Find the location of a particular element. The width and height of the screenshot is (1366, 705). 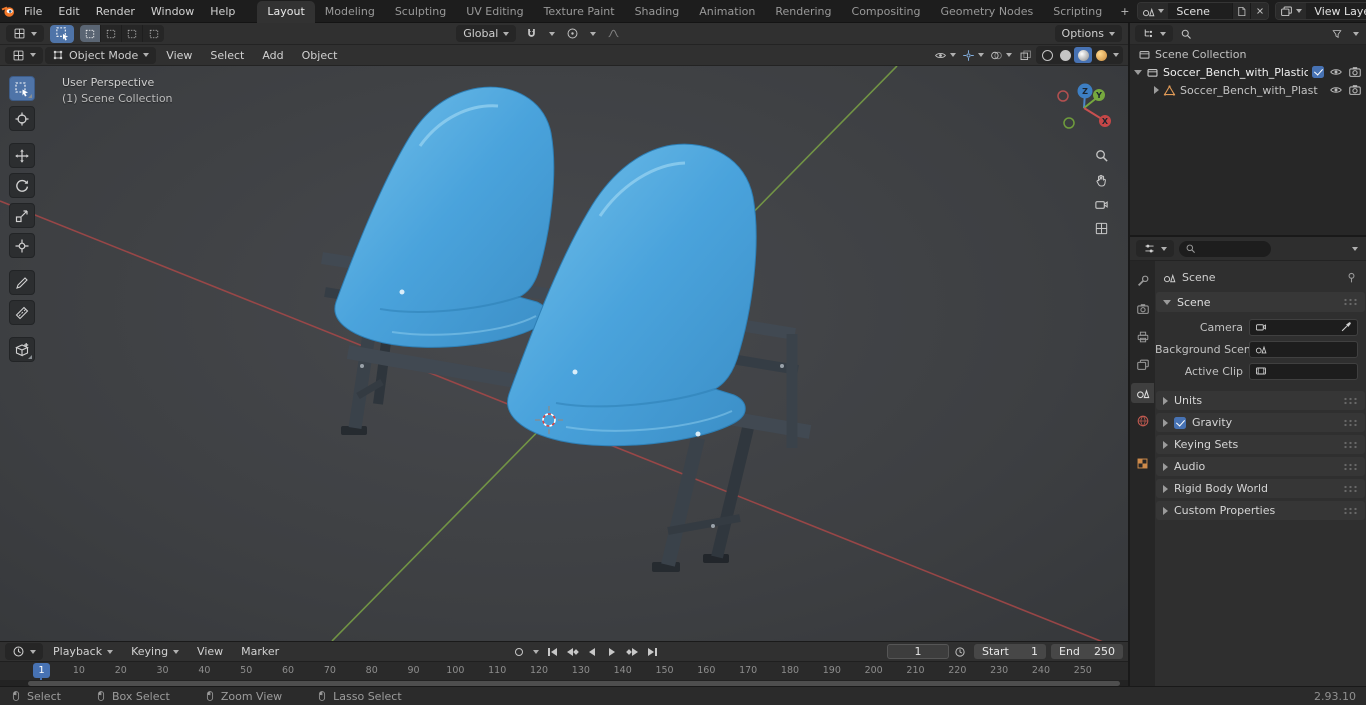

outliner-row-collection: Soccer_Bench_with_Plastic_Sc is located at coordinates (1248, 72).